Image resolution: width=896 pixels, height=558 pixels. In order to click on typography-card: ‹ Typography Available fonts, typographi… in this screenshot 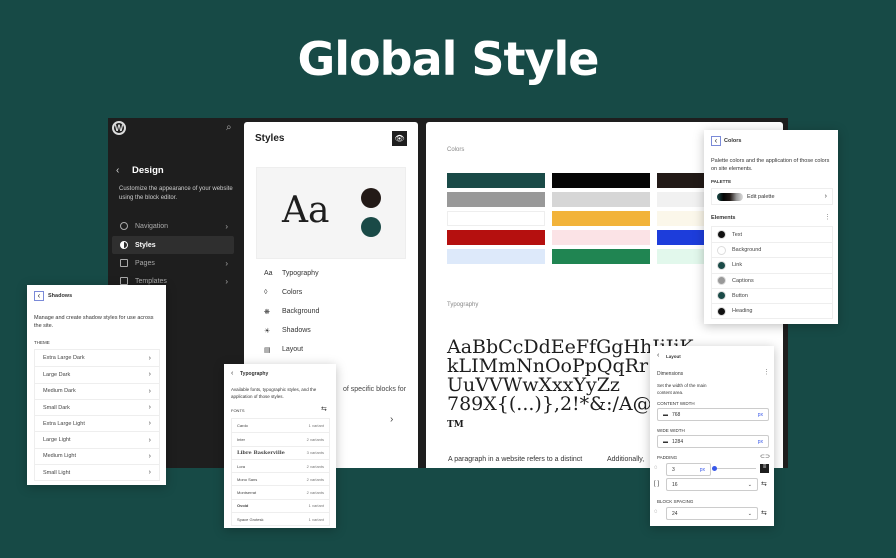, I will do `click(280, 446)`.